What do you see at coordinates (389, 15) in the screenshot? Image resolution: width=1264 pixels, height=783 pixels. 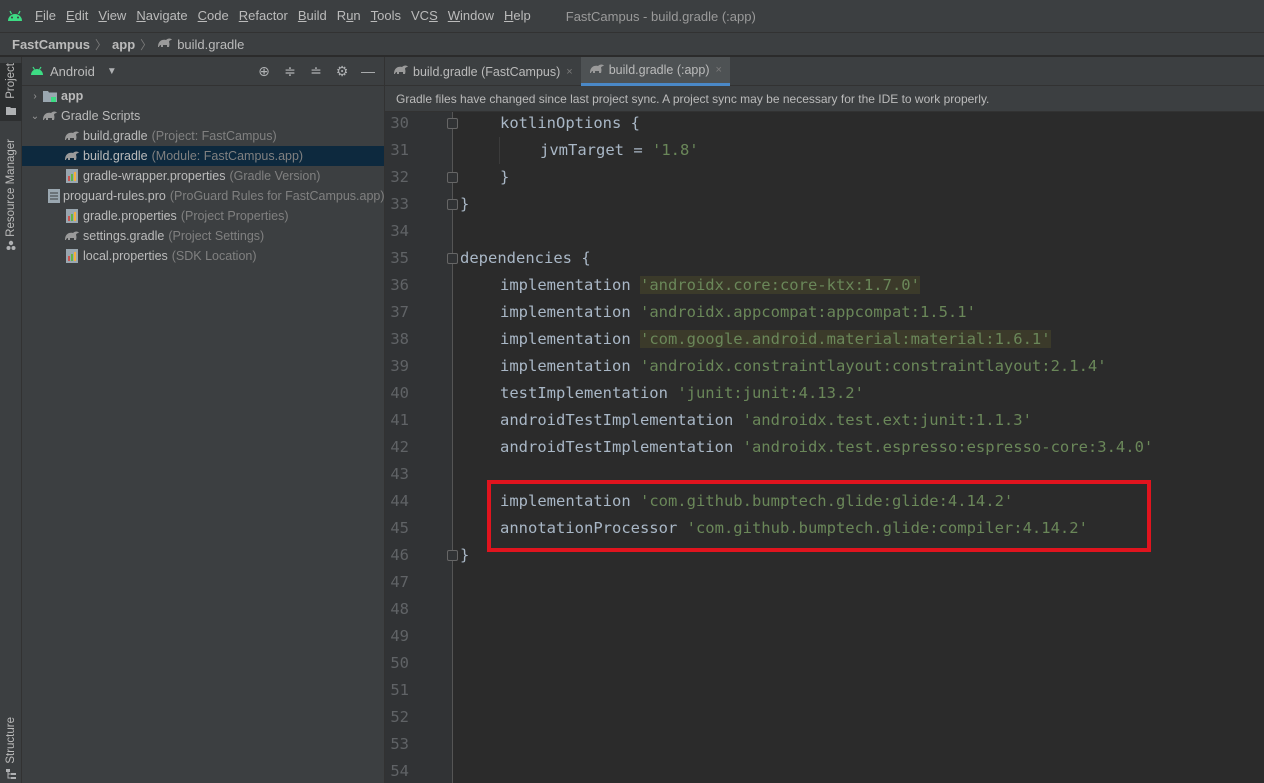 I see `menu-item-label: ools` at bounding box center [389, 15].